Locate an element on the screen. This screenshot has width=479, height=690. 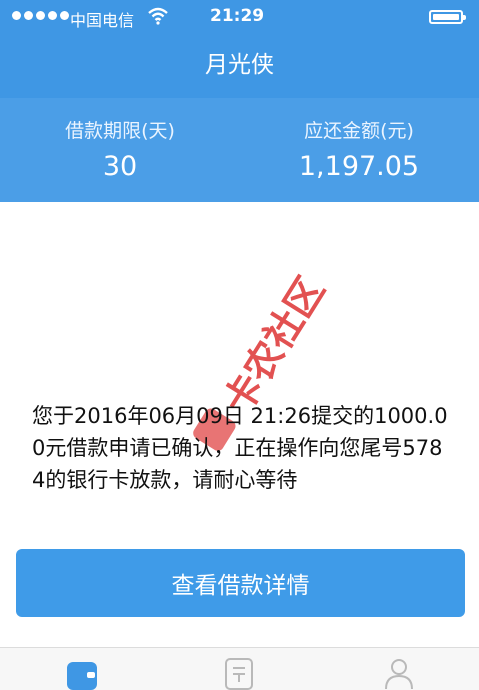
top-bar: 中国电信 21:29 月光侠 is located at coordinates (239, 49).